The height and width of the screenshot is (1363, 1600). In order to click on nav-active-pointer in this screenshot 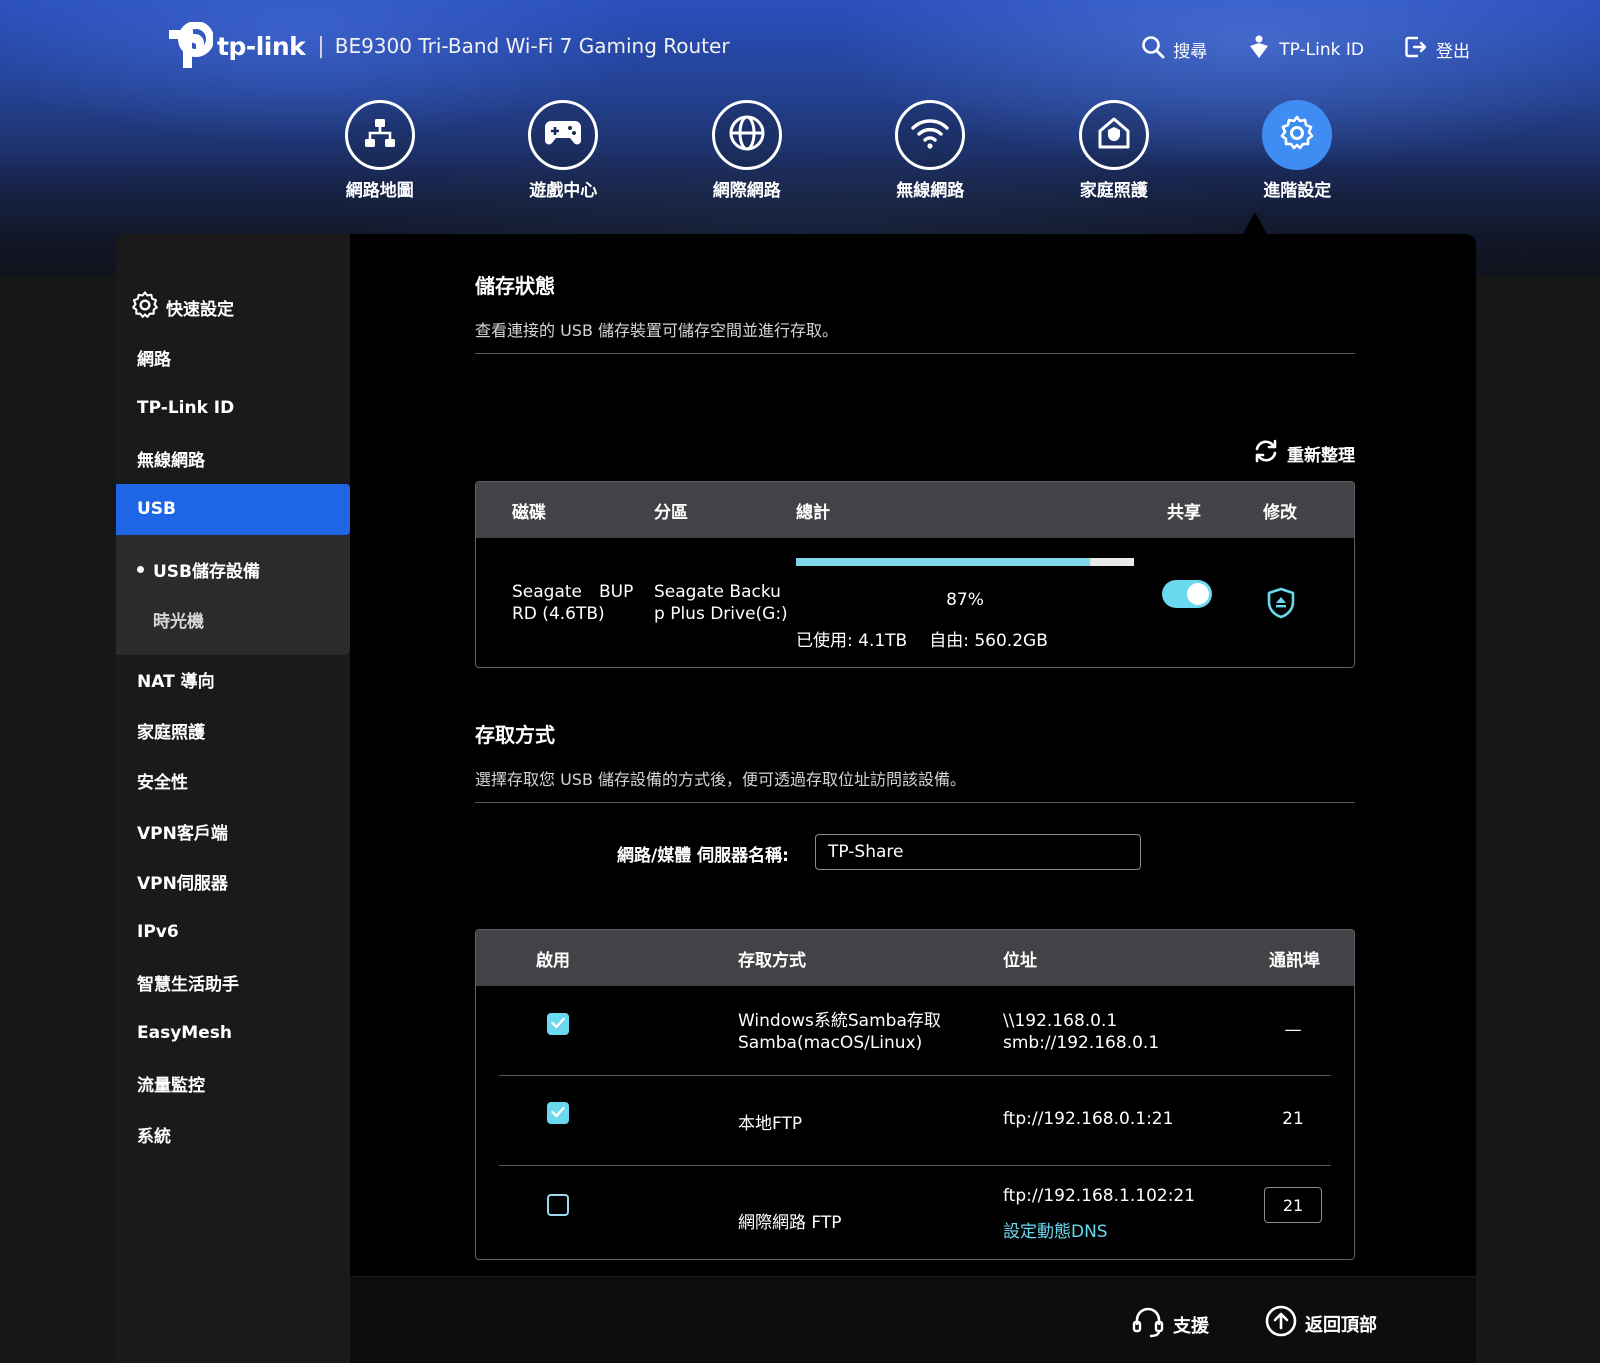, I will do `click(1255, 223)`.